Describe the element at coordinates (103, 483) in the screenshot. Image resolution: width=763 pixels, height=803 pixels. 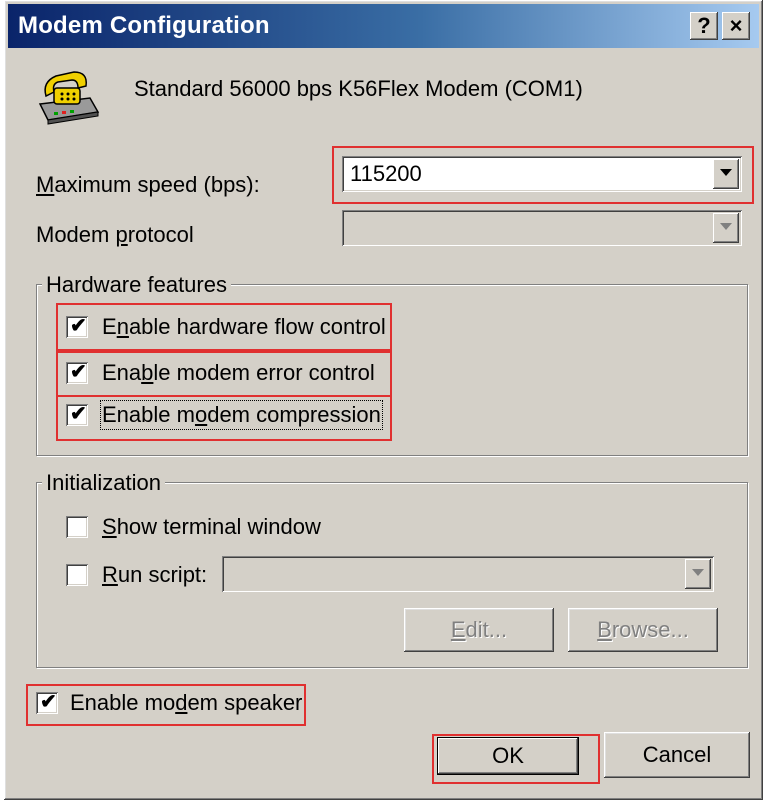
I see `initialization-title: Initialization` at that location.